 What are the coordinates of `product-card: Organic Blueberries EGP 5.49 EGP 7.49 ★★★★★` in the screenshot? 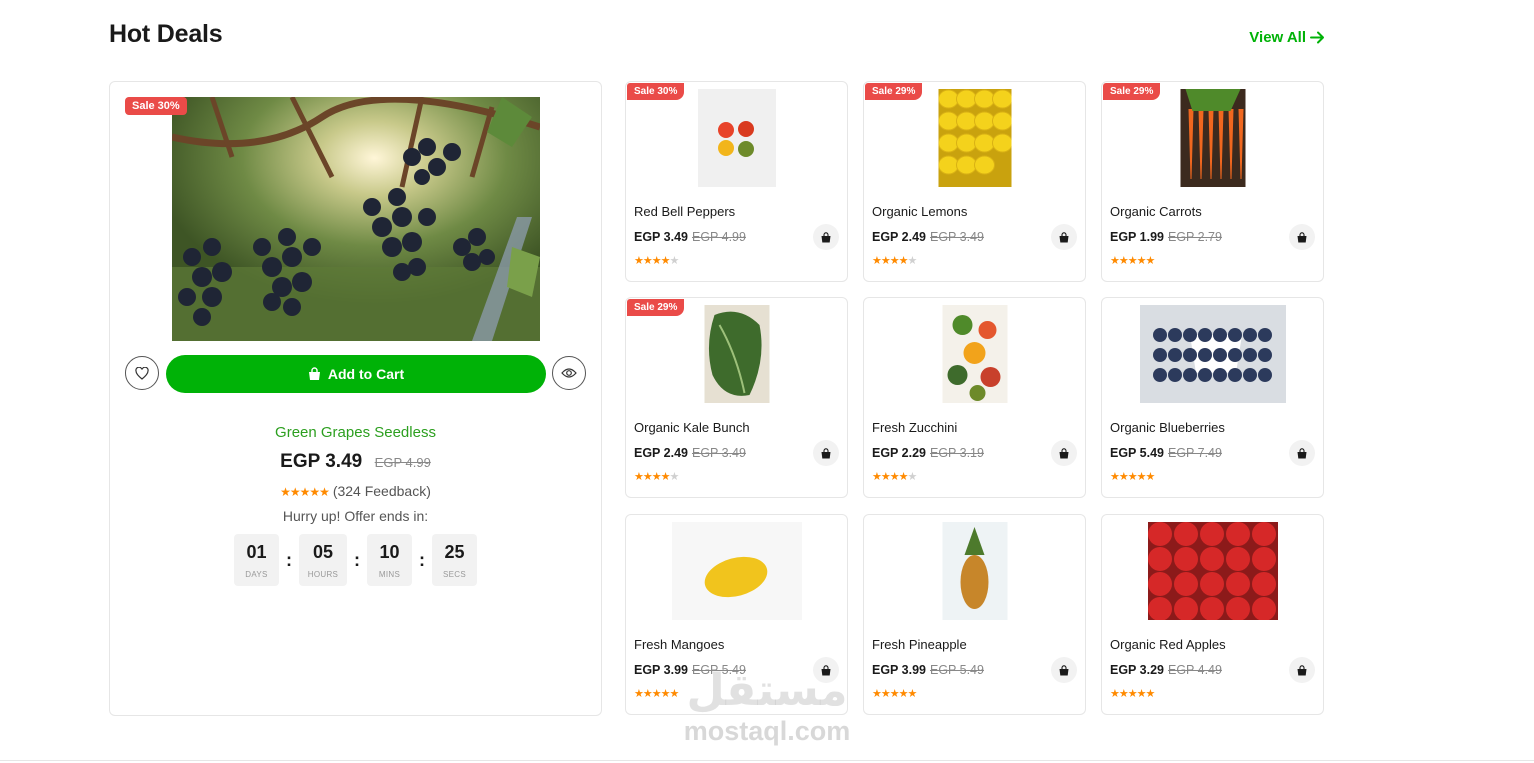 It's located at (1212, 397).